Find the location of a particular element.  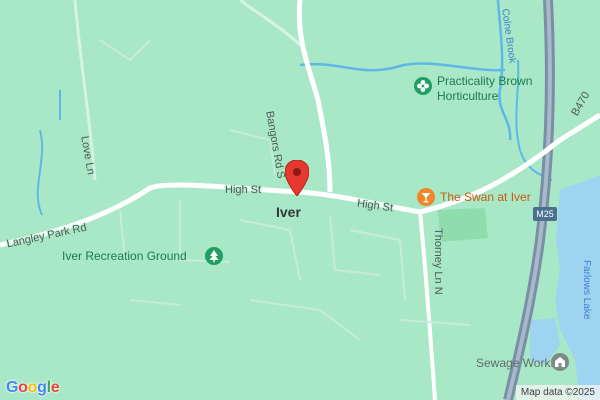

green-field is located at coordinates (463, 225).